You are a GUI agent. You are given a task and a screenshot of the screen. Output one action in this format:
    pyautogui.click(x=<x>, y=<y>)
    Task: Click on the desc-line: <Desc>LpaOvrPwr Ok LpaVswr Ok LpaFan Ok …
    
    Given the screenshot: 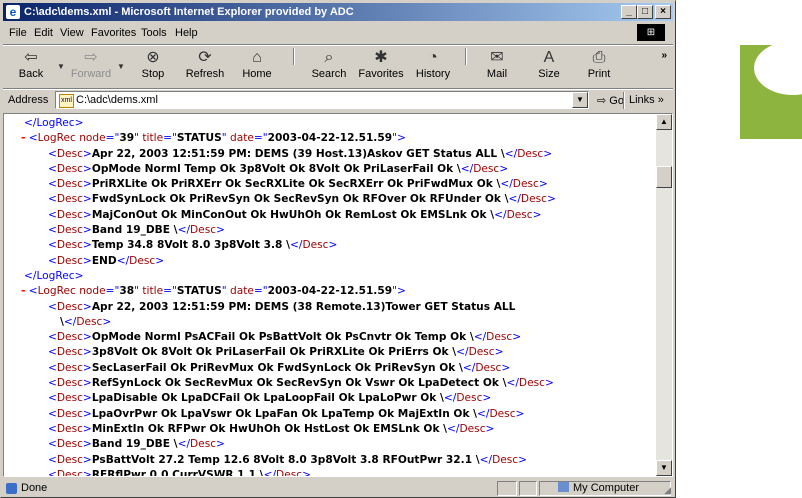 What is the action you would take?
    pyautogui.click(x=286, y=413)
    